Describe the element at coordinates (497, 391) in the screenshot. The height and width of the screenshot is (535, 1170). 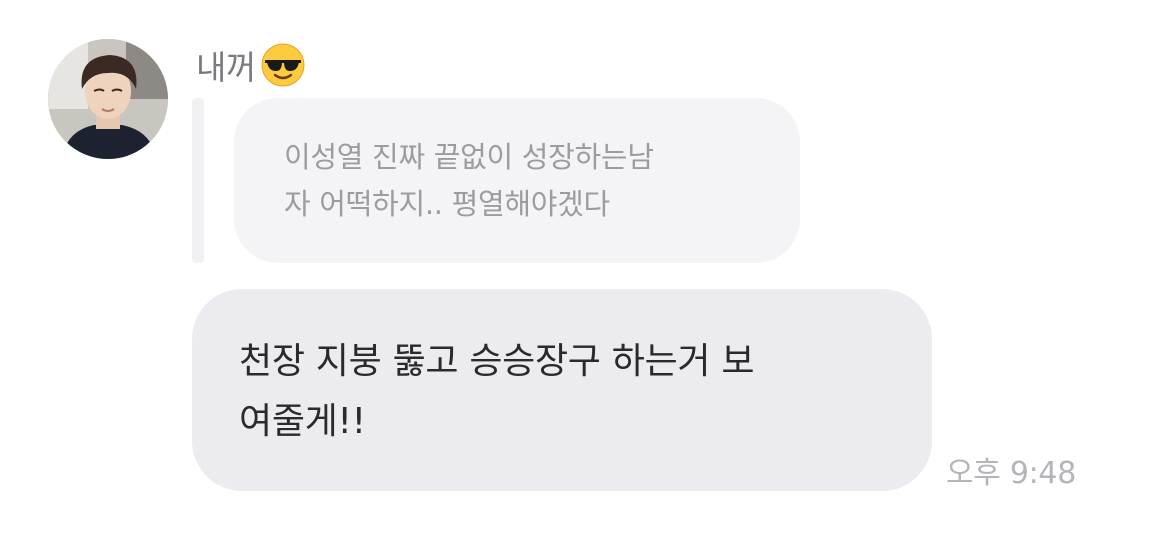
I see `message-text: 천장 지붕 뚫고 승승장구 하는거 보 여줄게!!` at that location.